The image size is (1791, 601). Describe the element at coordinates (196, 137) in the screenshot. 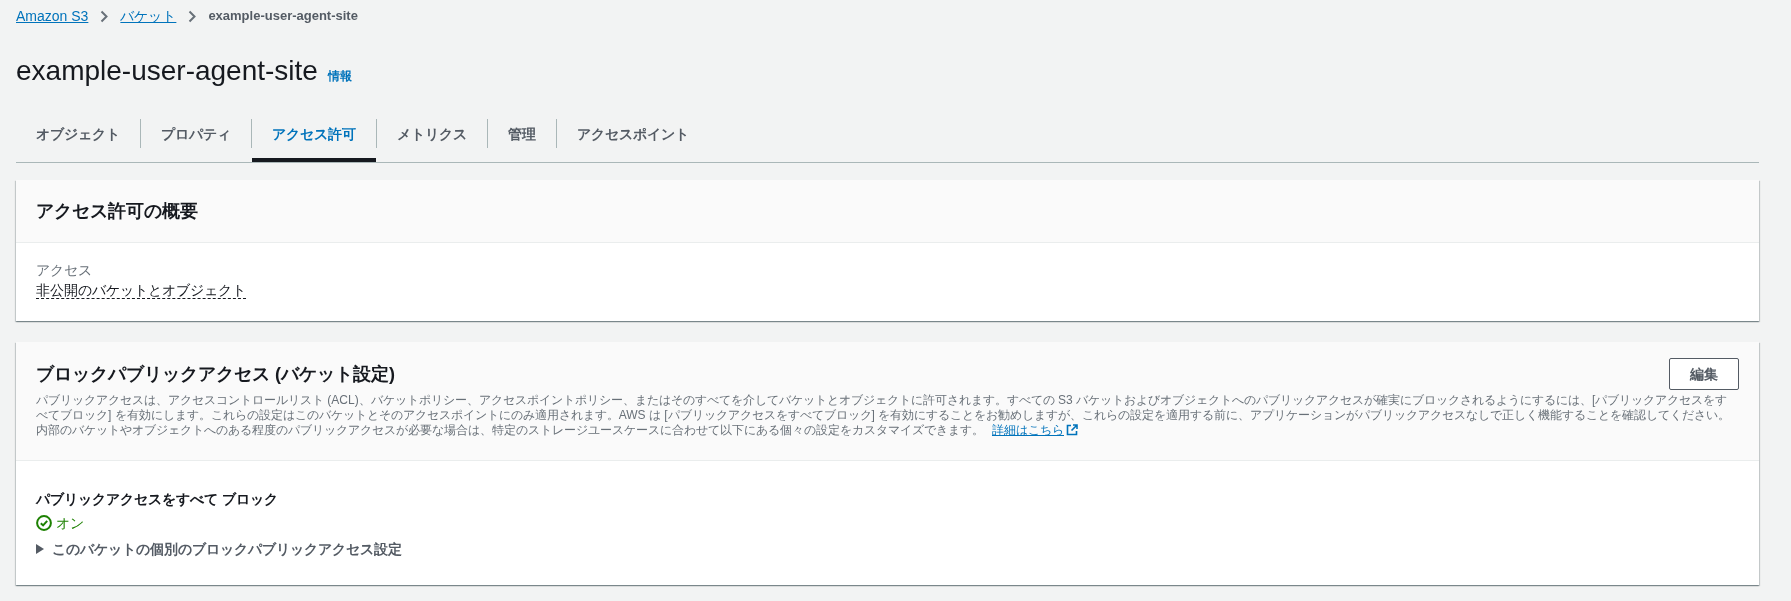

I see `tab: プロパティ` at that location.